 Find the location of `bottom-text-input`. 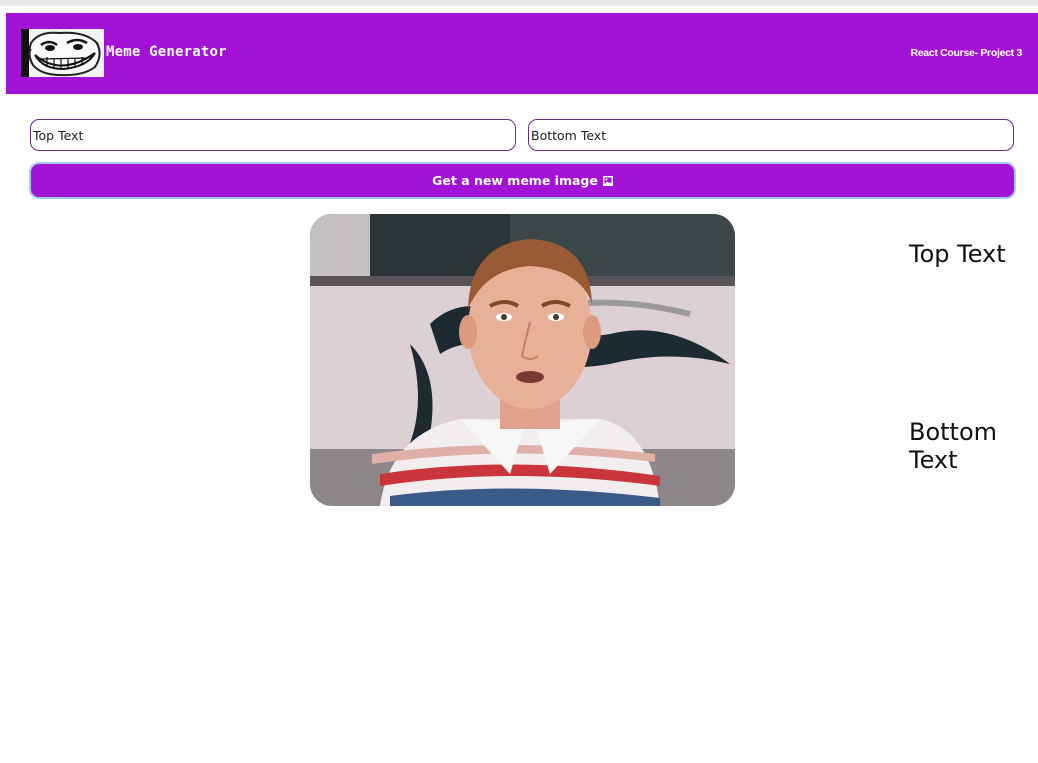

bottom-text-input is located at coordinates (771, 135).